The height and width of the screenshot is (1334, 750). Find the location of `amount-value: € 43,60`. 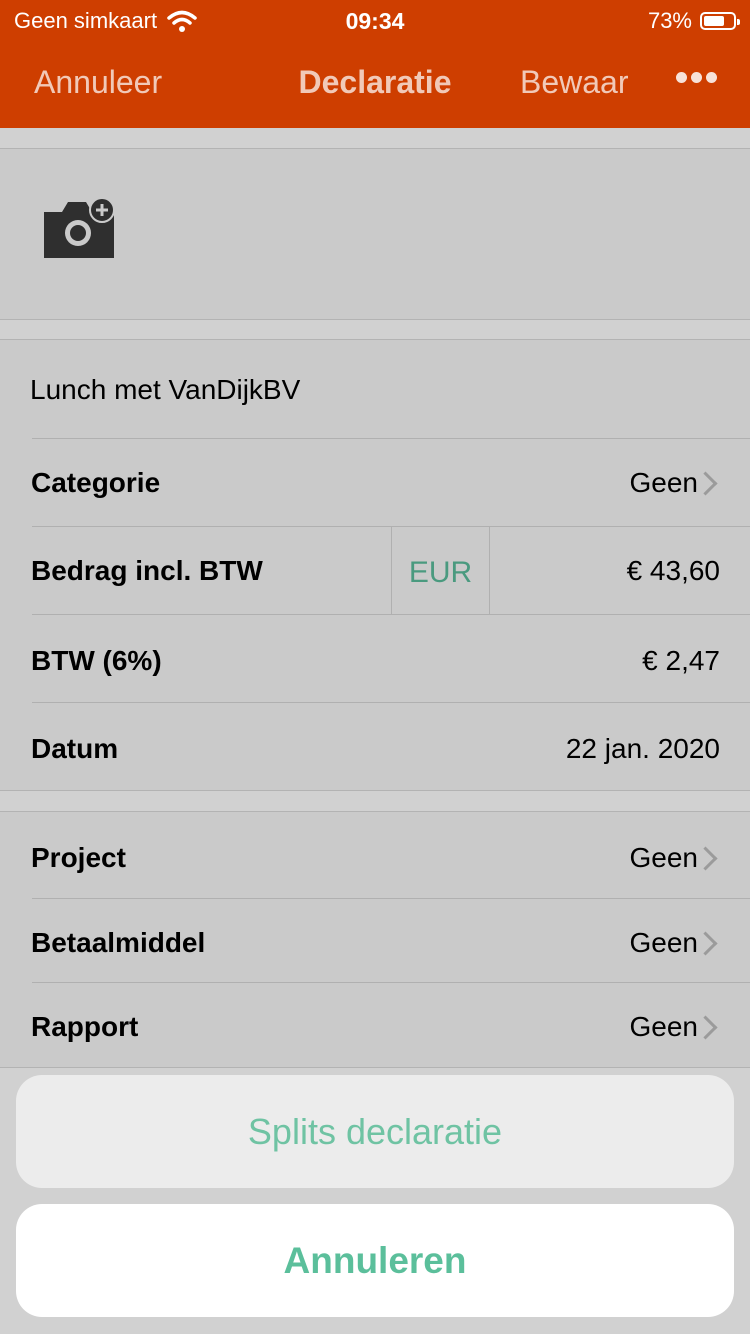

amount-value: € 43,60 is located at coordinates (673, 571).